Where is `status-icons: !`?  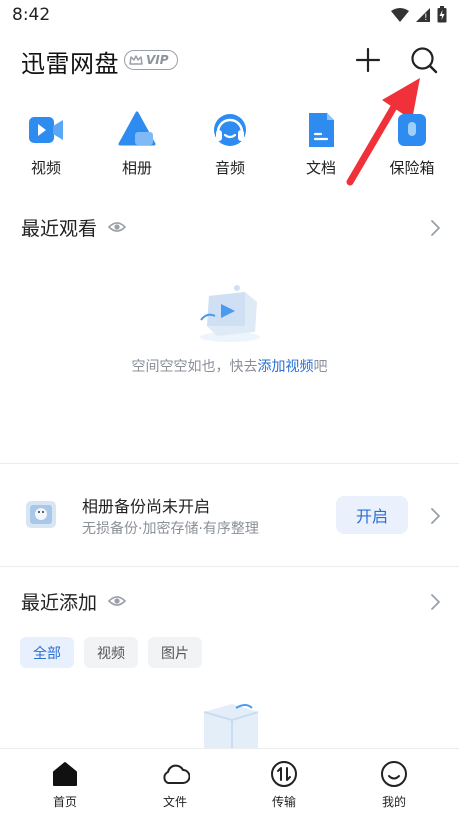
status-icons: ! is located at coordinates (419, 14).